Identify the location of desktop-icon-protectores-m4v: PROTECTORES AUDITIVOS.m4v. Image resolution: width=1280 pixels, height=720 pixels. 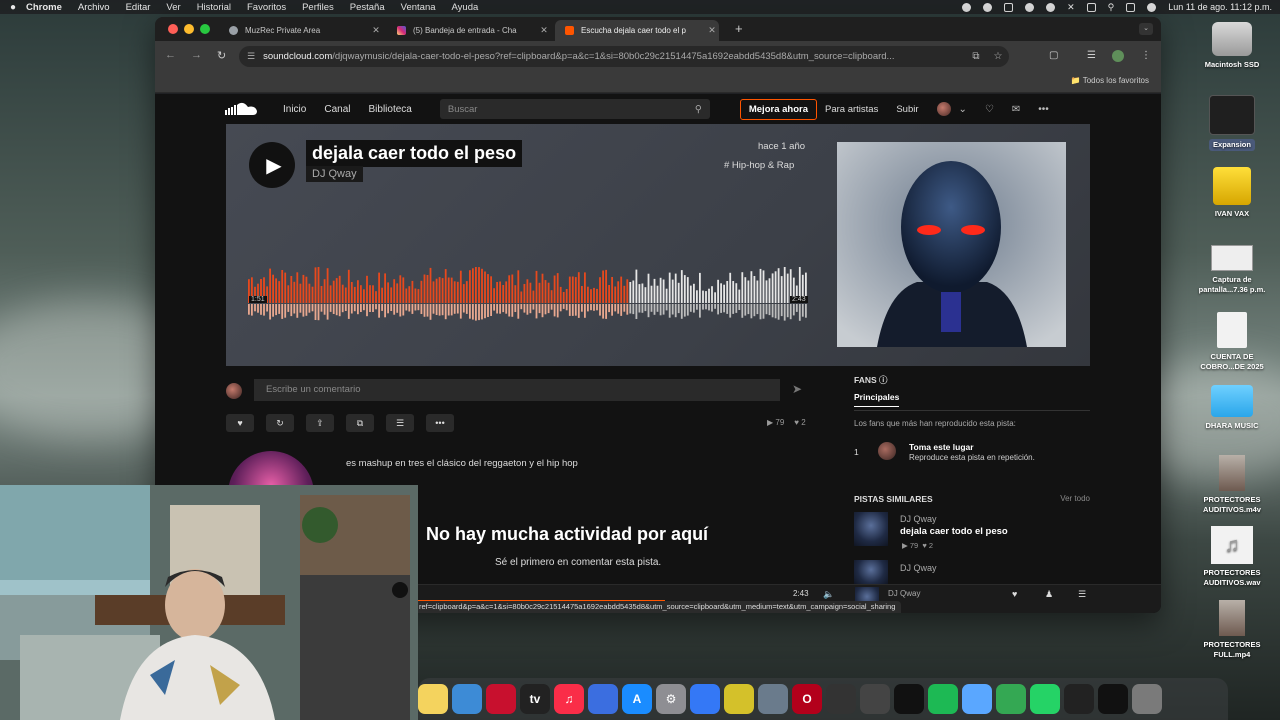
(1232, 485).